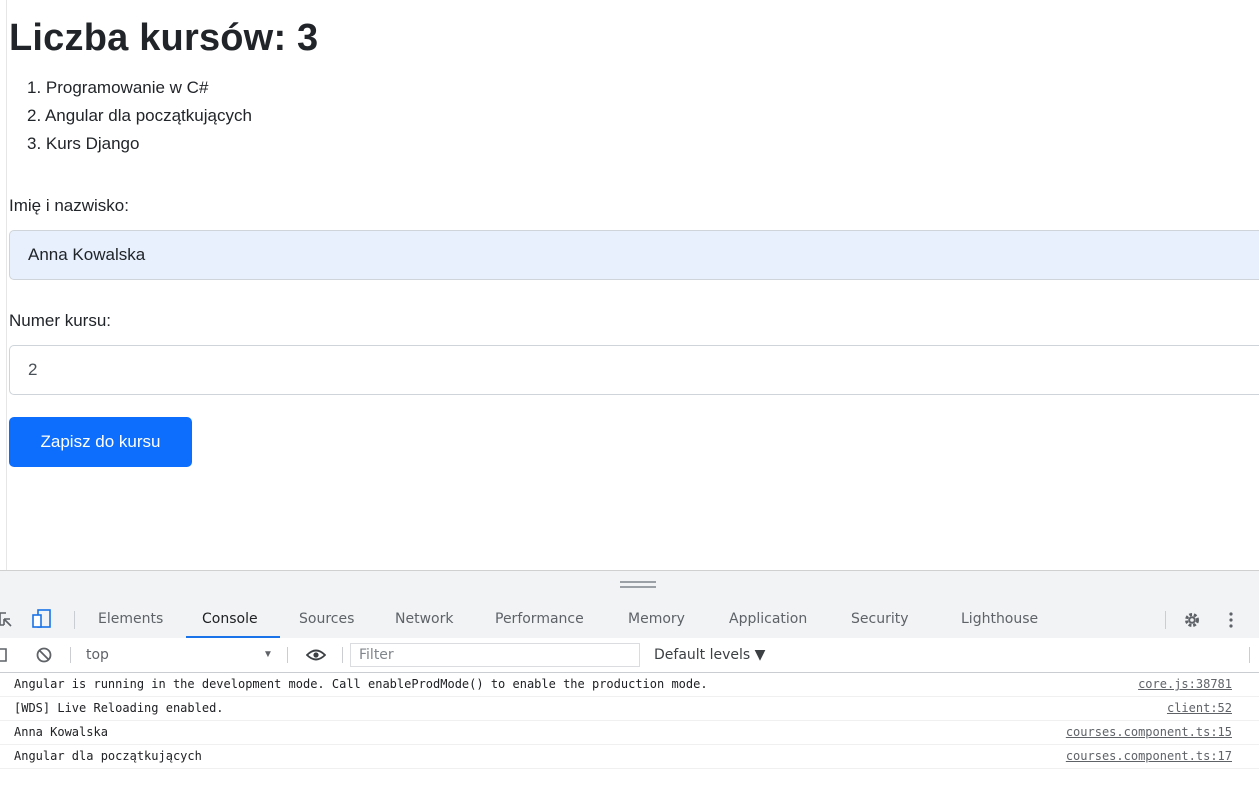  I want to click on settings-gear-icon, so click(1192, 620).